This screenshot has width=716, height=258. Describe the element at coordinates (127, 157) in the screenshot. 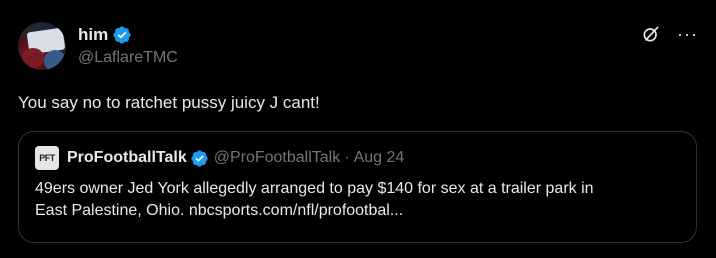

I see `quoted-author-display-name: ProFootballTalk` at that location.